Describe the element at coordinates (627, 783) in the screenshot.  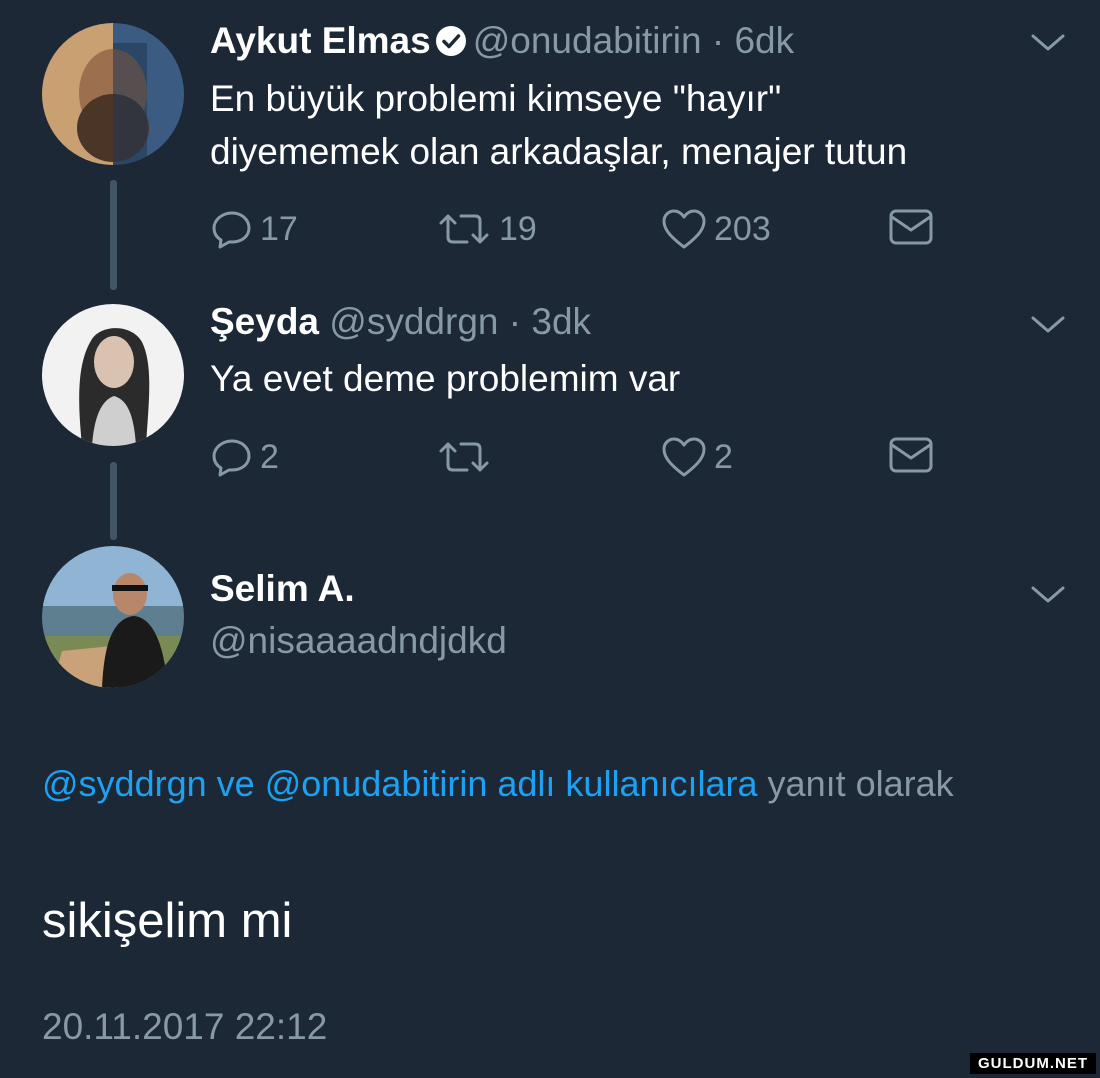
I see `reply-users-link: adlı kullanıcılara` at that location.